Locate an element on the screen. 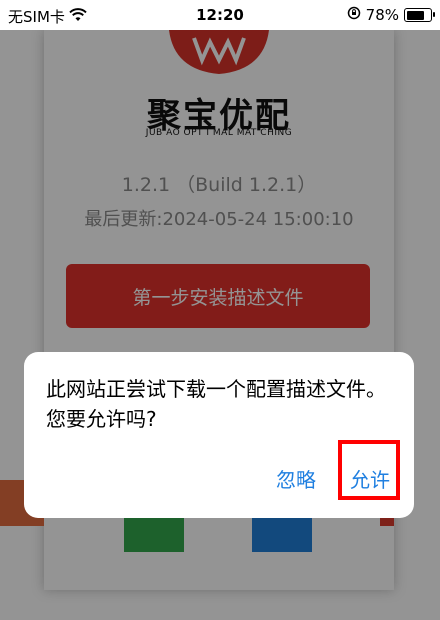 The image size is (440, 620). battery-percent: 78% is located at coordinates (382, 15).